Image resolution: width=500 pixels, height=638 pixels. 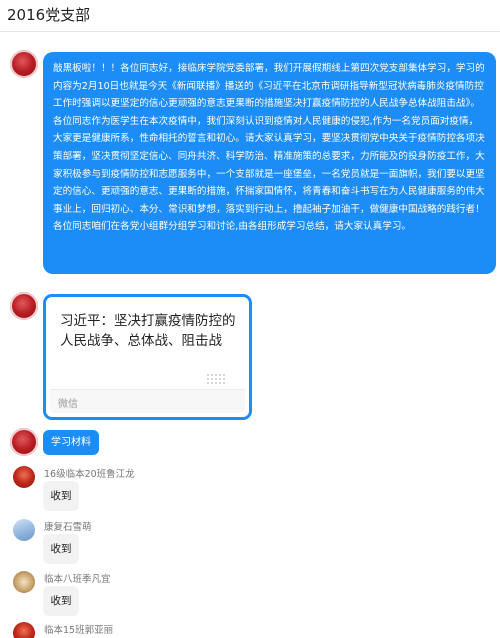 I want to click on link-card-body: 习近平：坚决打赢疫情防控的人民战争、总体战、阻击战 微信, so click(x=147, y=357).